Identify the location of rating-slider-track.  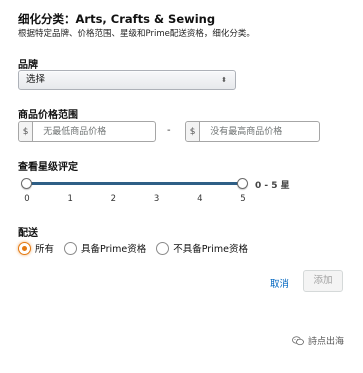
(135, 183).